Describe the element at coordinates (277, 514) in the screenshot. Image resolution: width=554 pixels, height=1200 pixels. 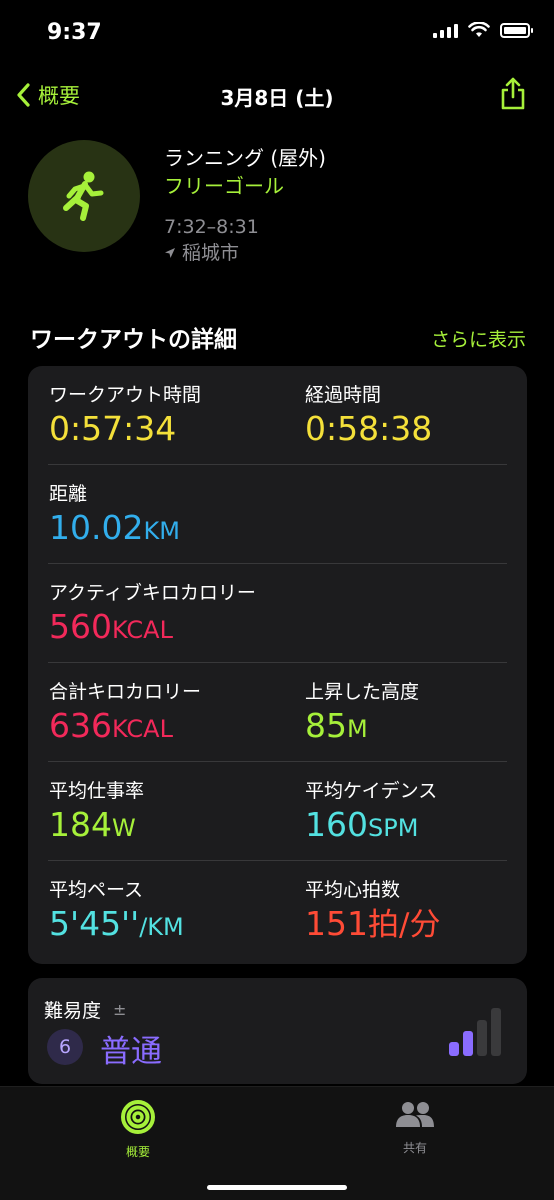
I see `metric-row: 距離 10.02KM` at that location.